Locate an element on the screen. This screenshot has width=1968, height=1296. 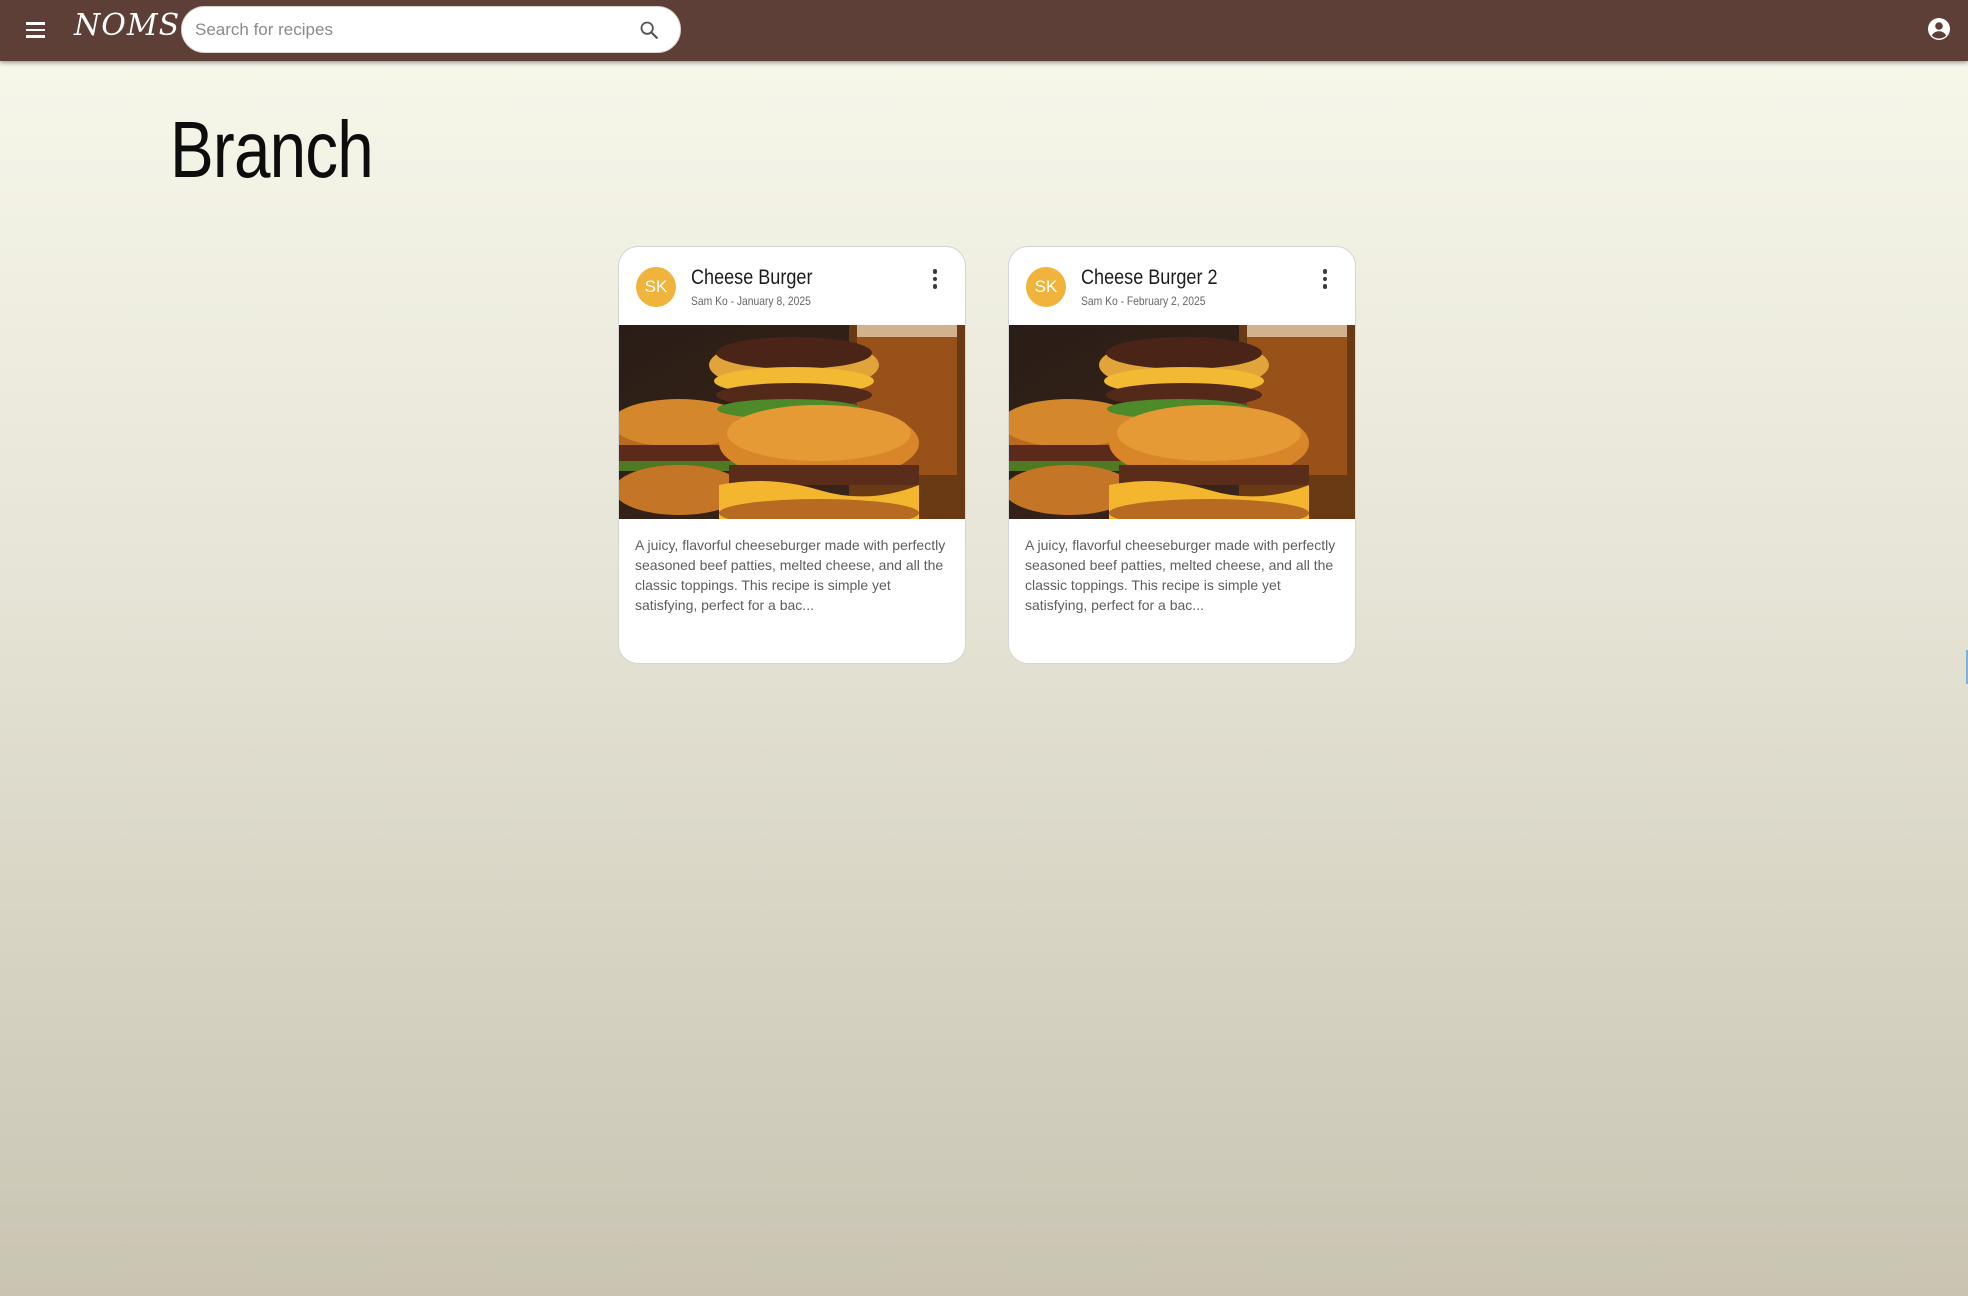
recipe-meta: Sam Ko - February 2, 2025 is located at coordinates (1143, 301).